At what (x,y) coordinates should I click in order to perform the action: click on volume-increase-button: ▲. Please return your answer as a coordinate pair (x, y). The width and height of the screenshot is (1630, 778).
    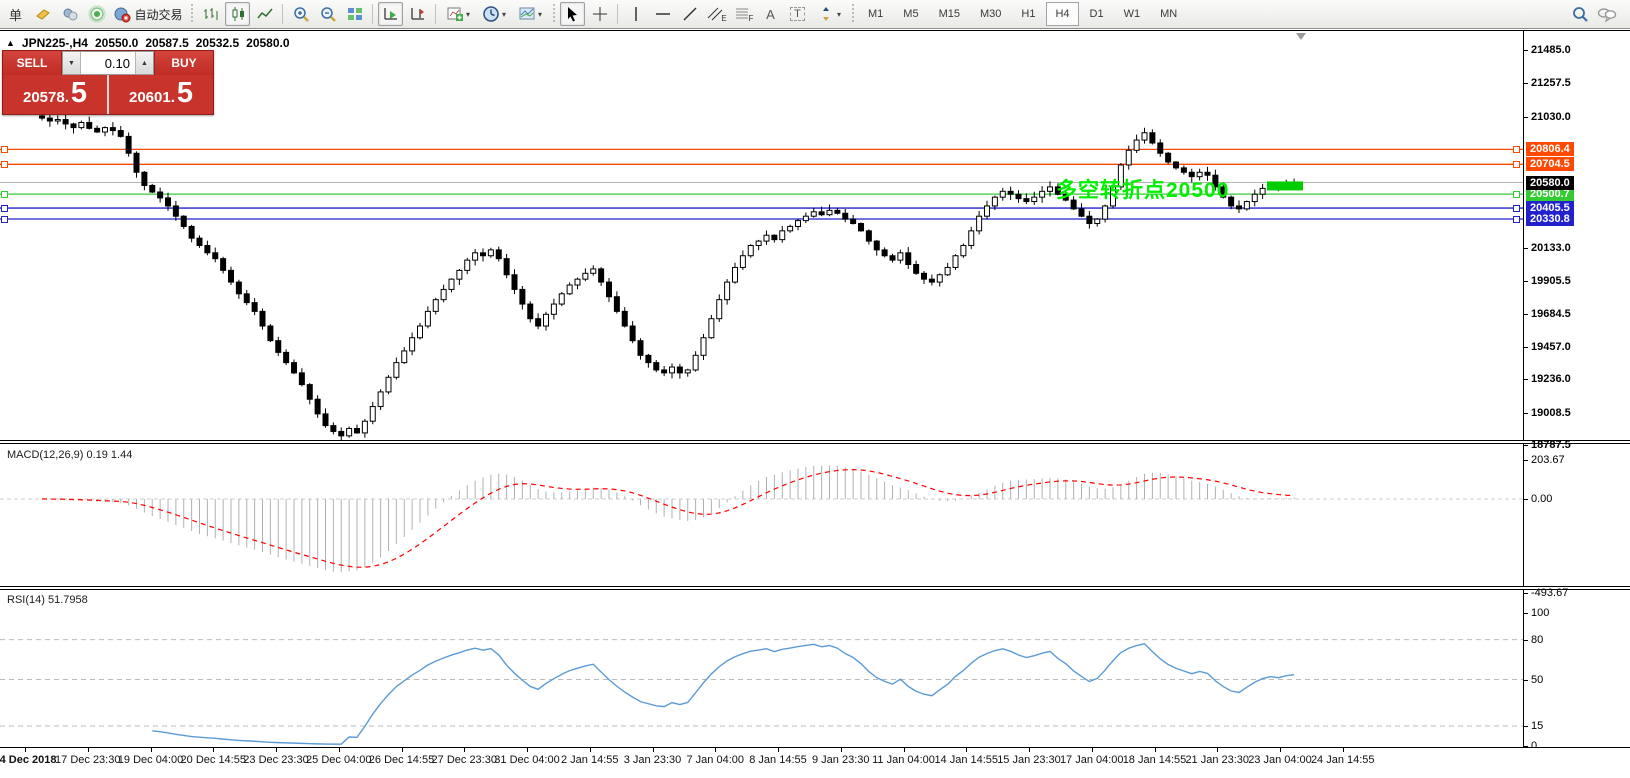
    Looking at the image, I should click on (144, 63).